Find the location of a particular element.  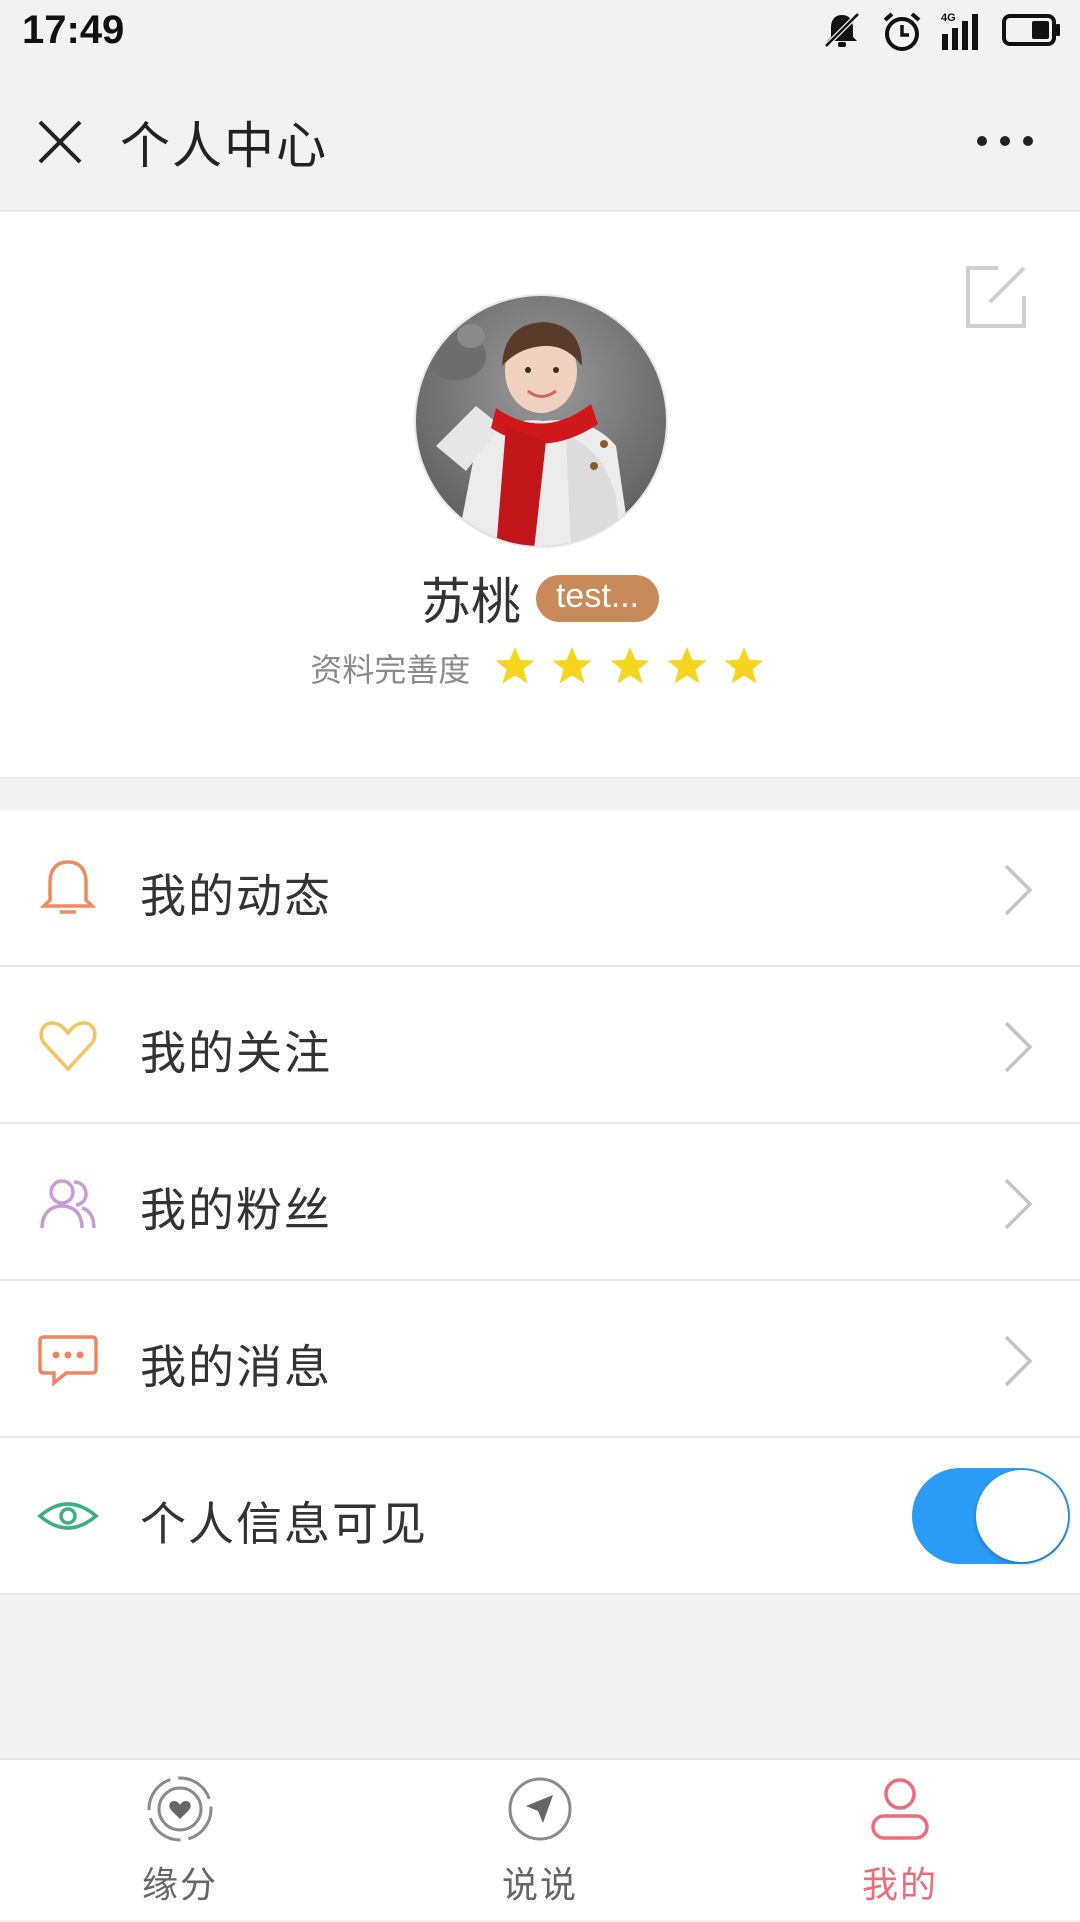

close-button is located at coordinates (60, 142).